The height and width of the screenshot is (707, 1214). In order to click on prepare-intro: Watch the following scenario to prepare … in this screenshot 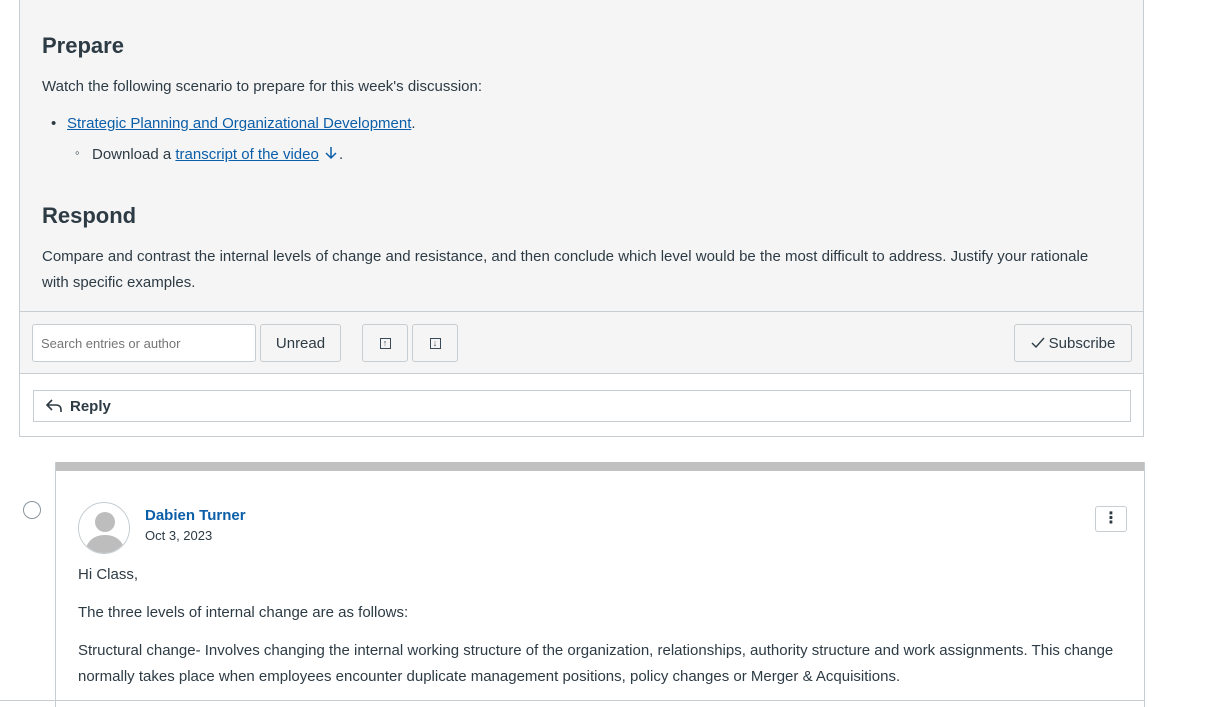, I will do `click(262, 86)`.